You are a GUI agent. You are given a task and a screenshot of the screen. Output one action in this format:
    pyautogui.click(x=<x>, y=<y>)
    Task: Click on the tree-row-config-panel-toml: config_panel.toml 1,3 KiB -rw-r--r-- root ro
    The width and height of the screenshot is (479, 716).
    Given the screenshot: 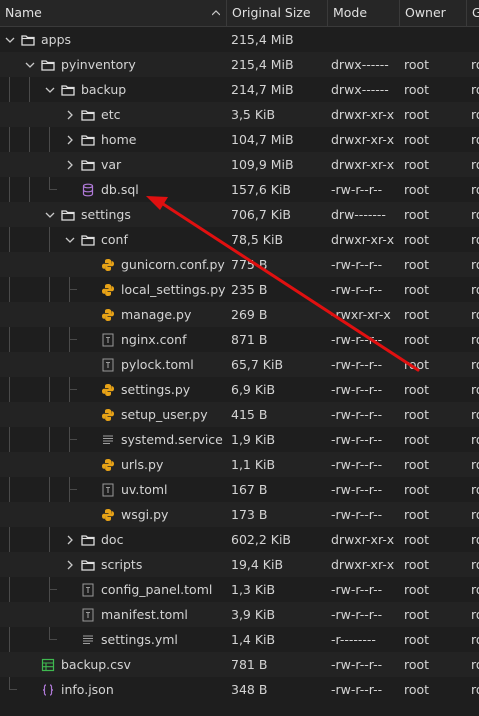 What is the action you would take?
    pyautogui.click(x=239, y=589)
    